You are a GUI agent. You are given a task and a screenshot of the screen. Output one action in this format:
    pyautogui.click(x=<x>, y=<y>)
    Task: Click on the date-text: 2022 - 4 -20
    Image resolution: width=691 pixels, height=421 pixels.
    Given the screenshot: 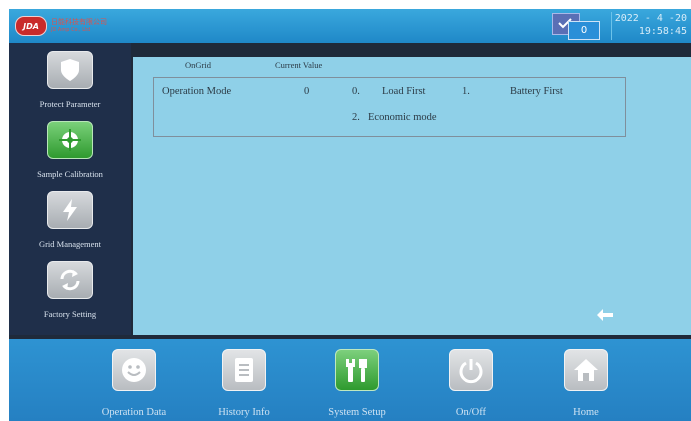 What is the action you would take?
    pyautogui.click(x=650, y=18)
    